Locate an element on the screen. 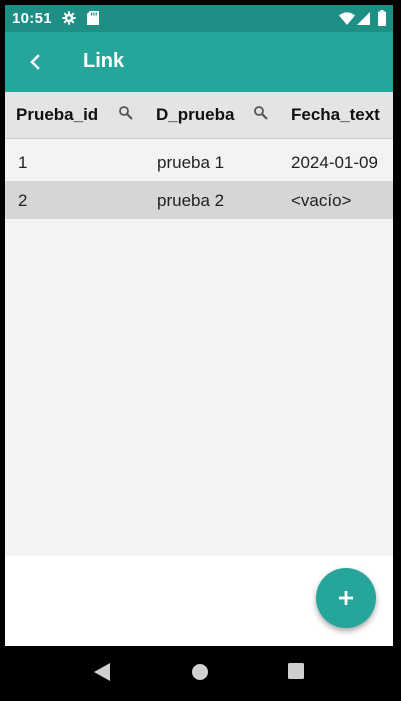  app-bar: Link is located at coordinates (199, 62).